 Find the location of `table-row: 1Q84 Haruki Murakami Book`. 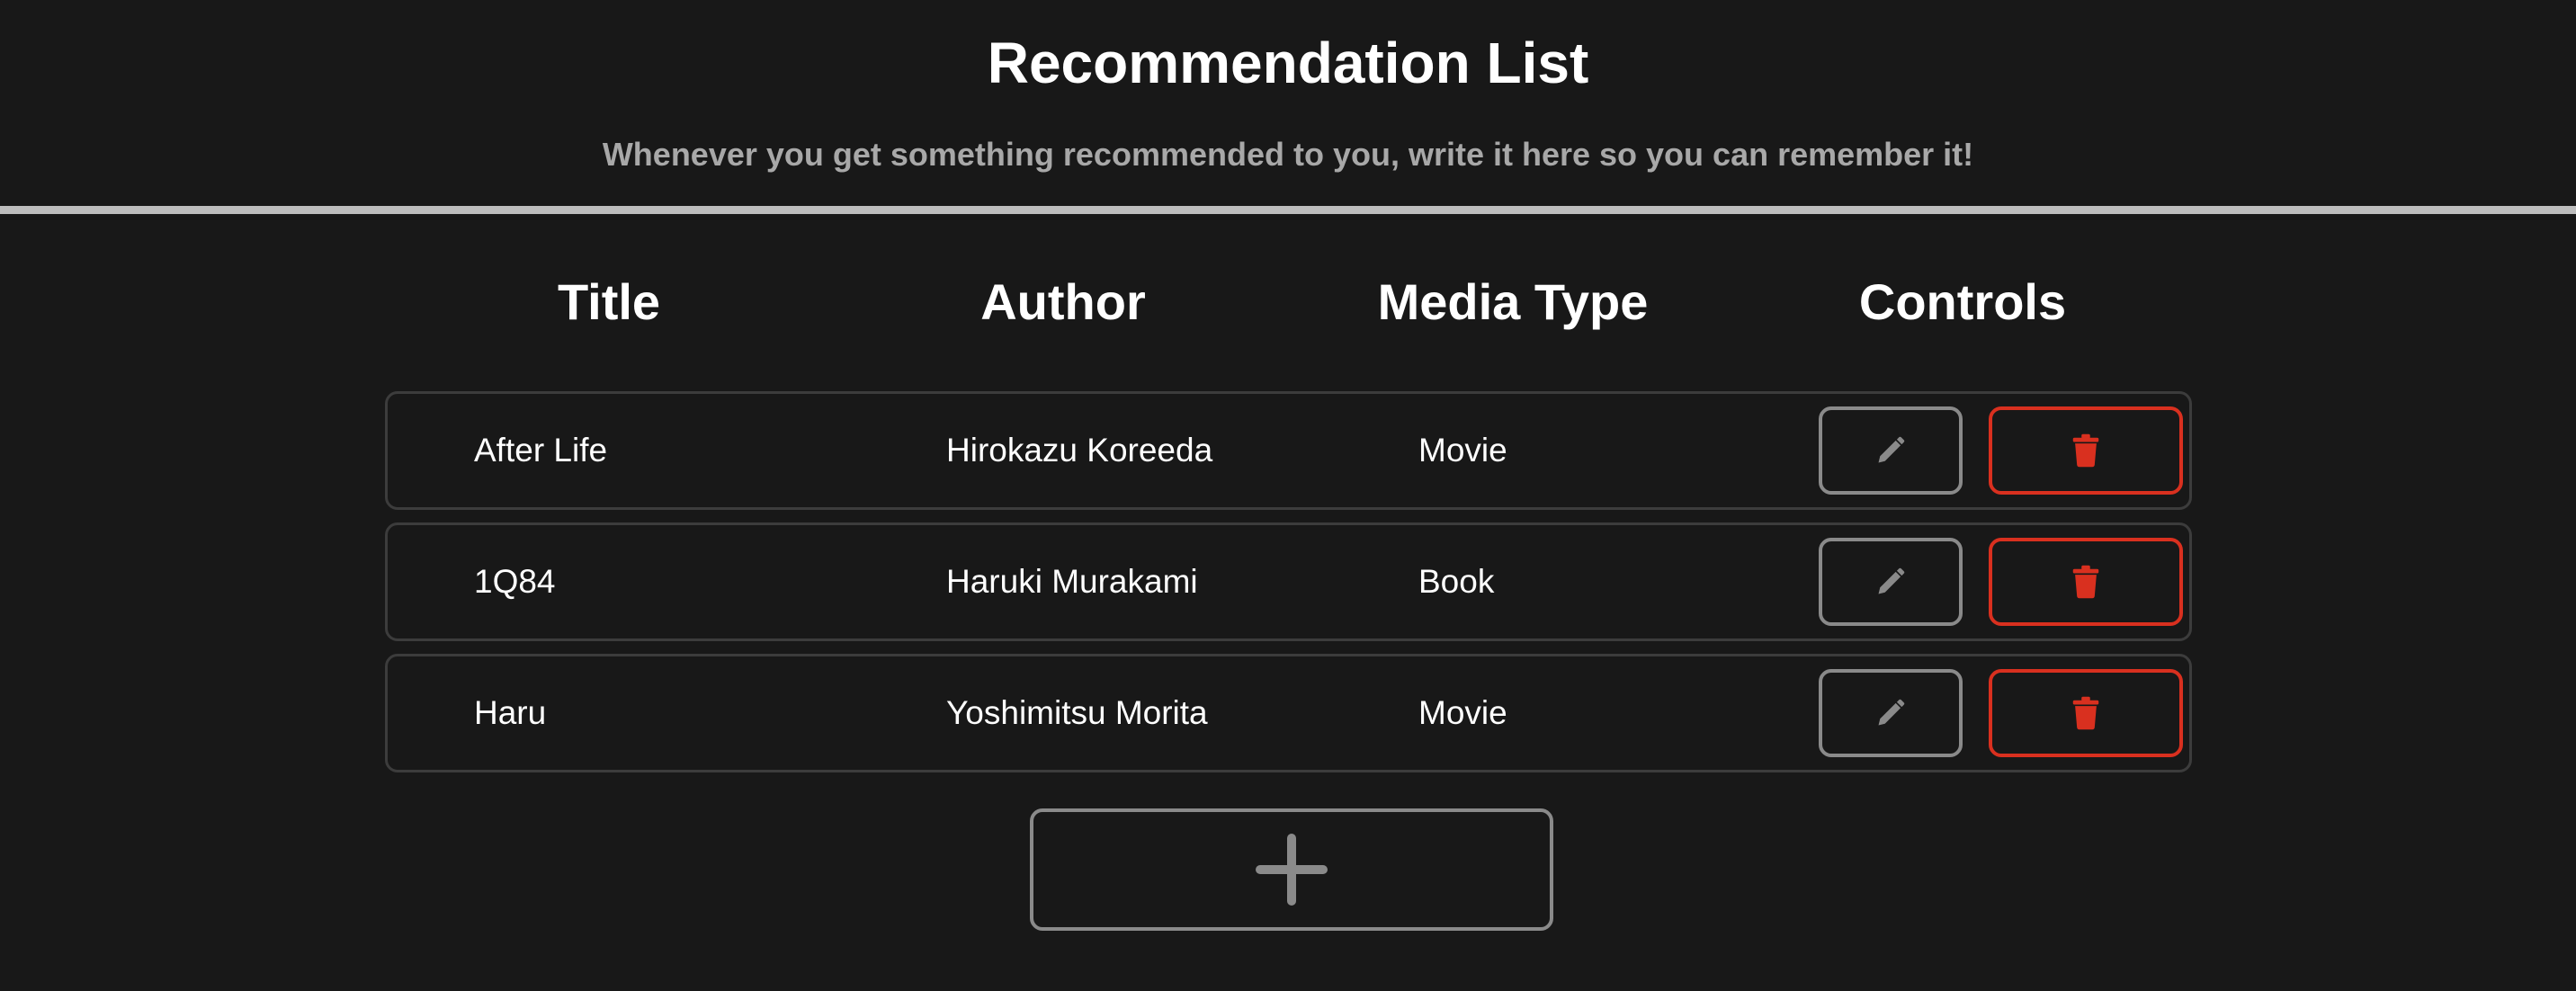

table-row: 1Q84 Haruki Murakami Book is located at coordinates (1288, 581).